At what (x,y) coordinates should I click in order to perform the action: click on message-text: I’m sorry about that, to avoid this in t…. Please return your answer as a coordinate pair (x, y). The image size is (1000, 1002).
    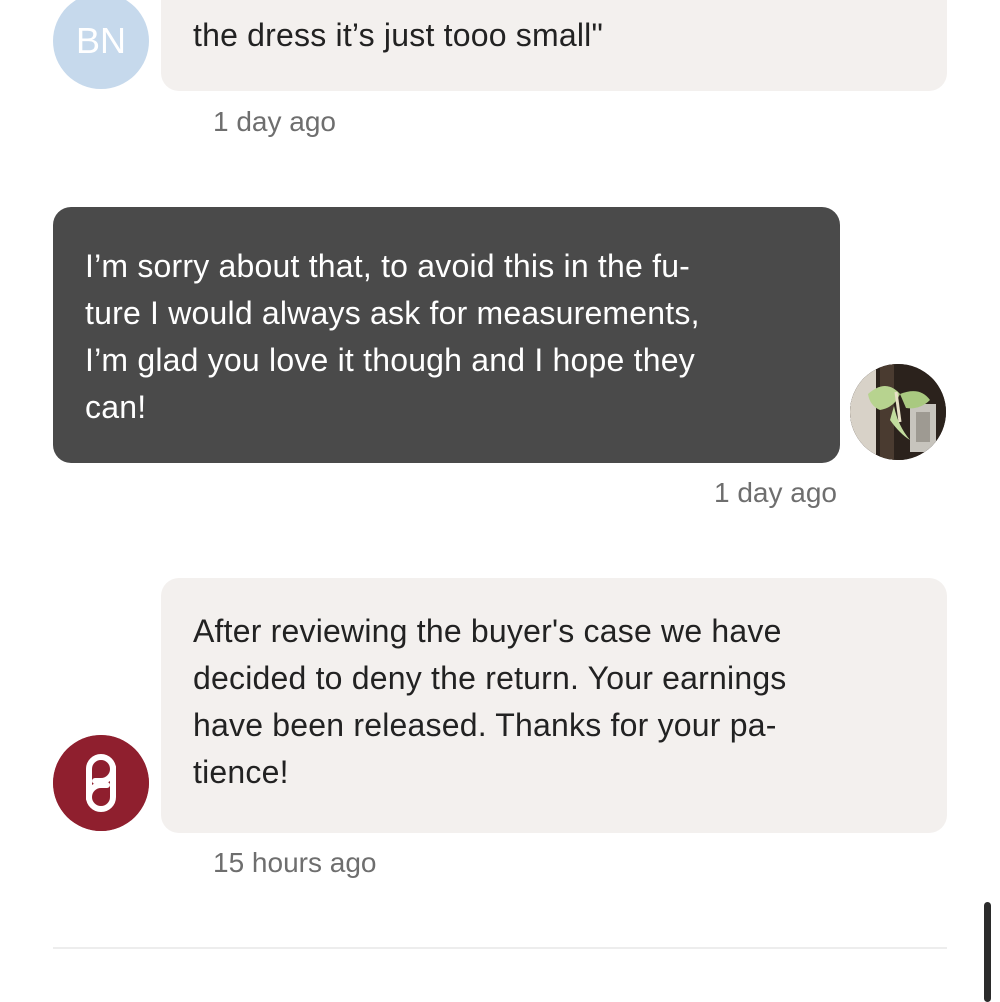
    Looking at the image, I should click on (392, 336).